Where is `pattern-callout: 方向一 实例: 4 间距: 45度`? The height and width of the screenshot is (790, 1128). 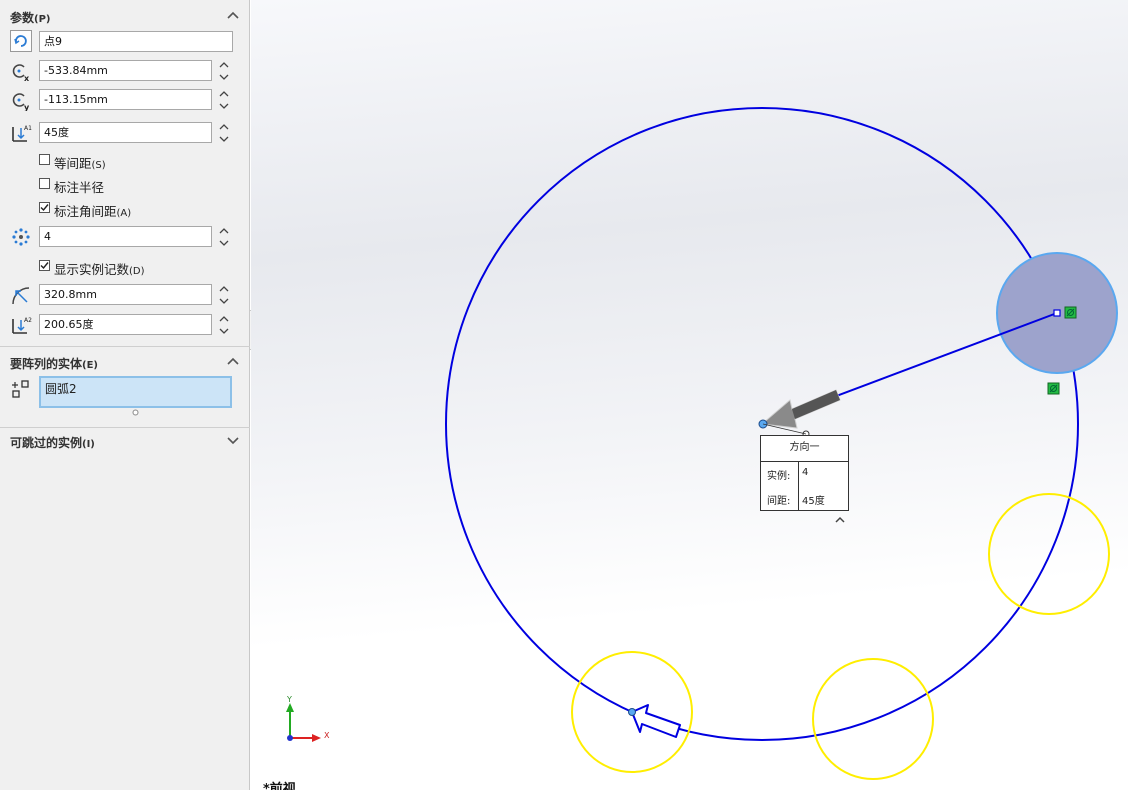
pattern-callout: 方向一 实例: 4 间距: 45度 is located at coordinates (804, 473).